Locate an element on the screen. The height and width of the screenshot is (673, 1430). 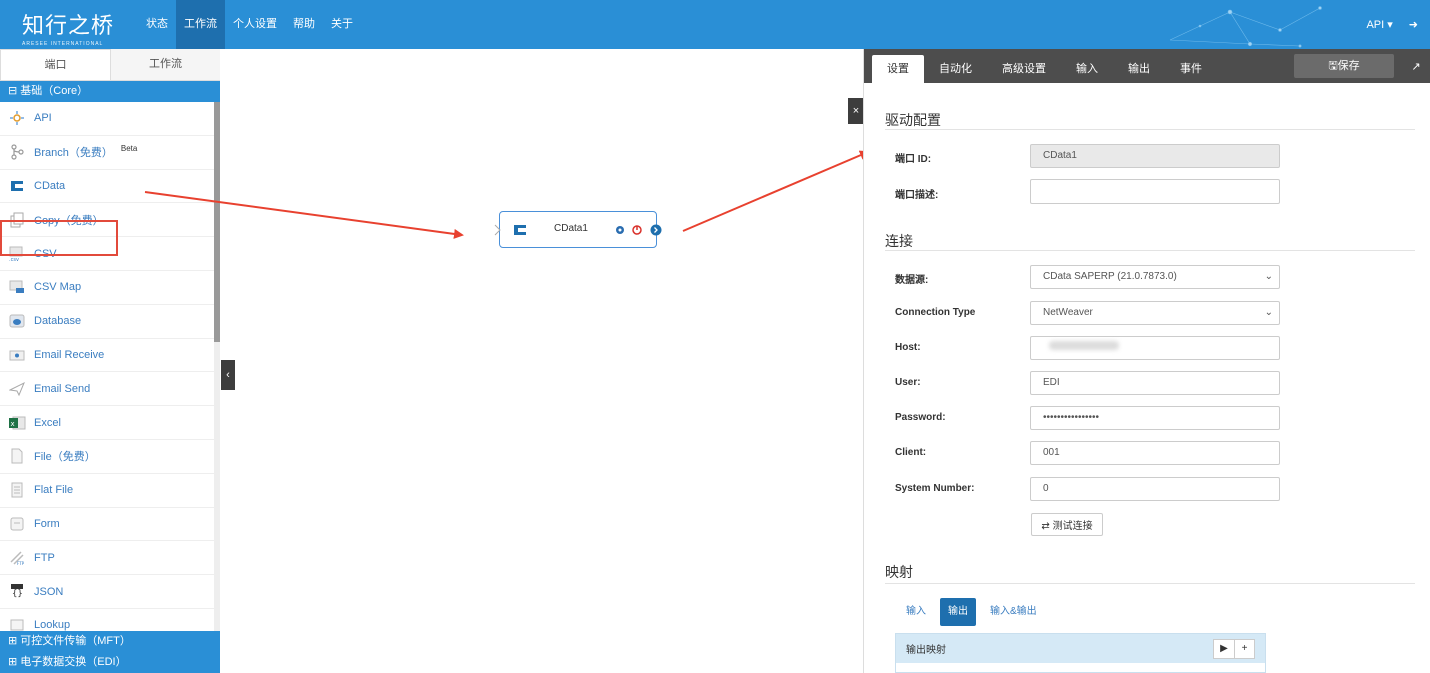
output-mapping-header: 输出映射 ▶ + is located at coordinates (1080, 648).